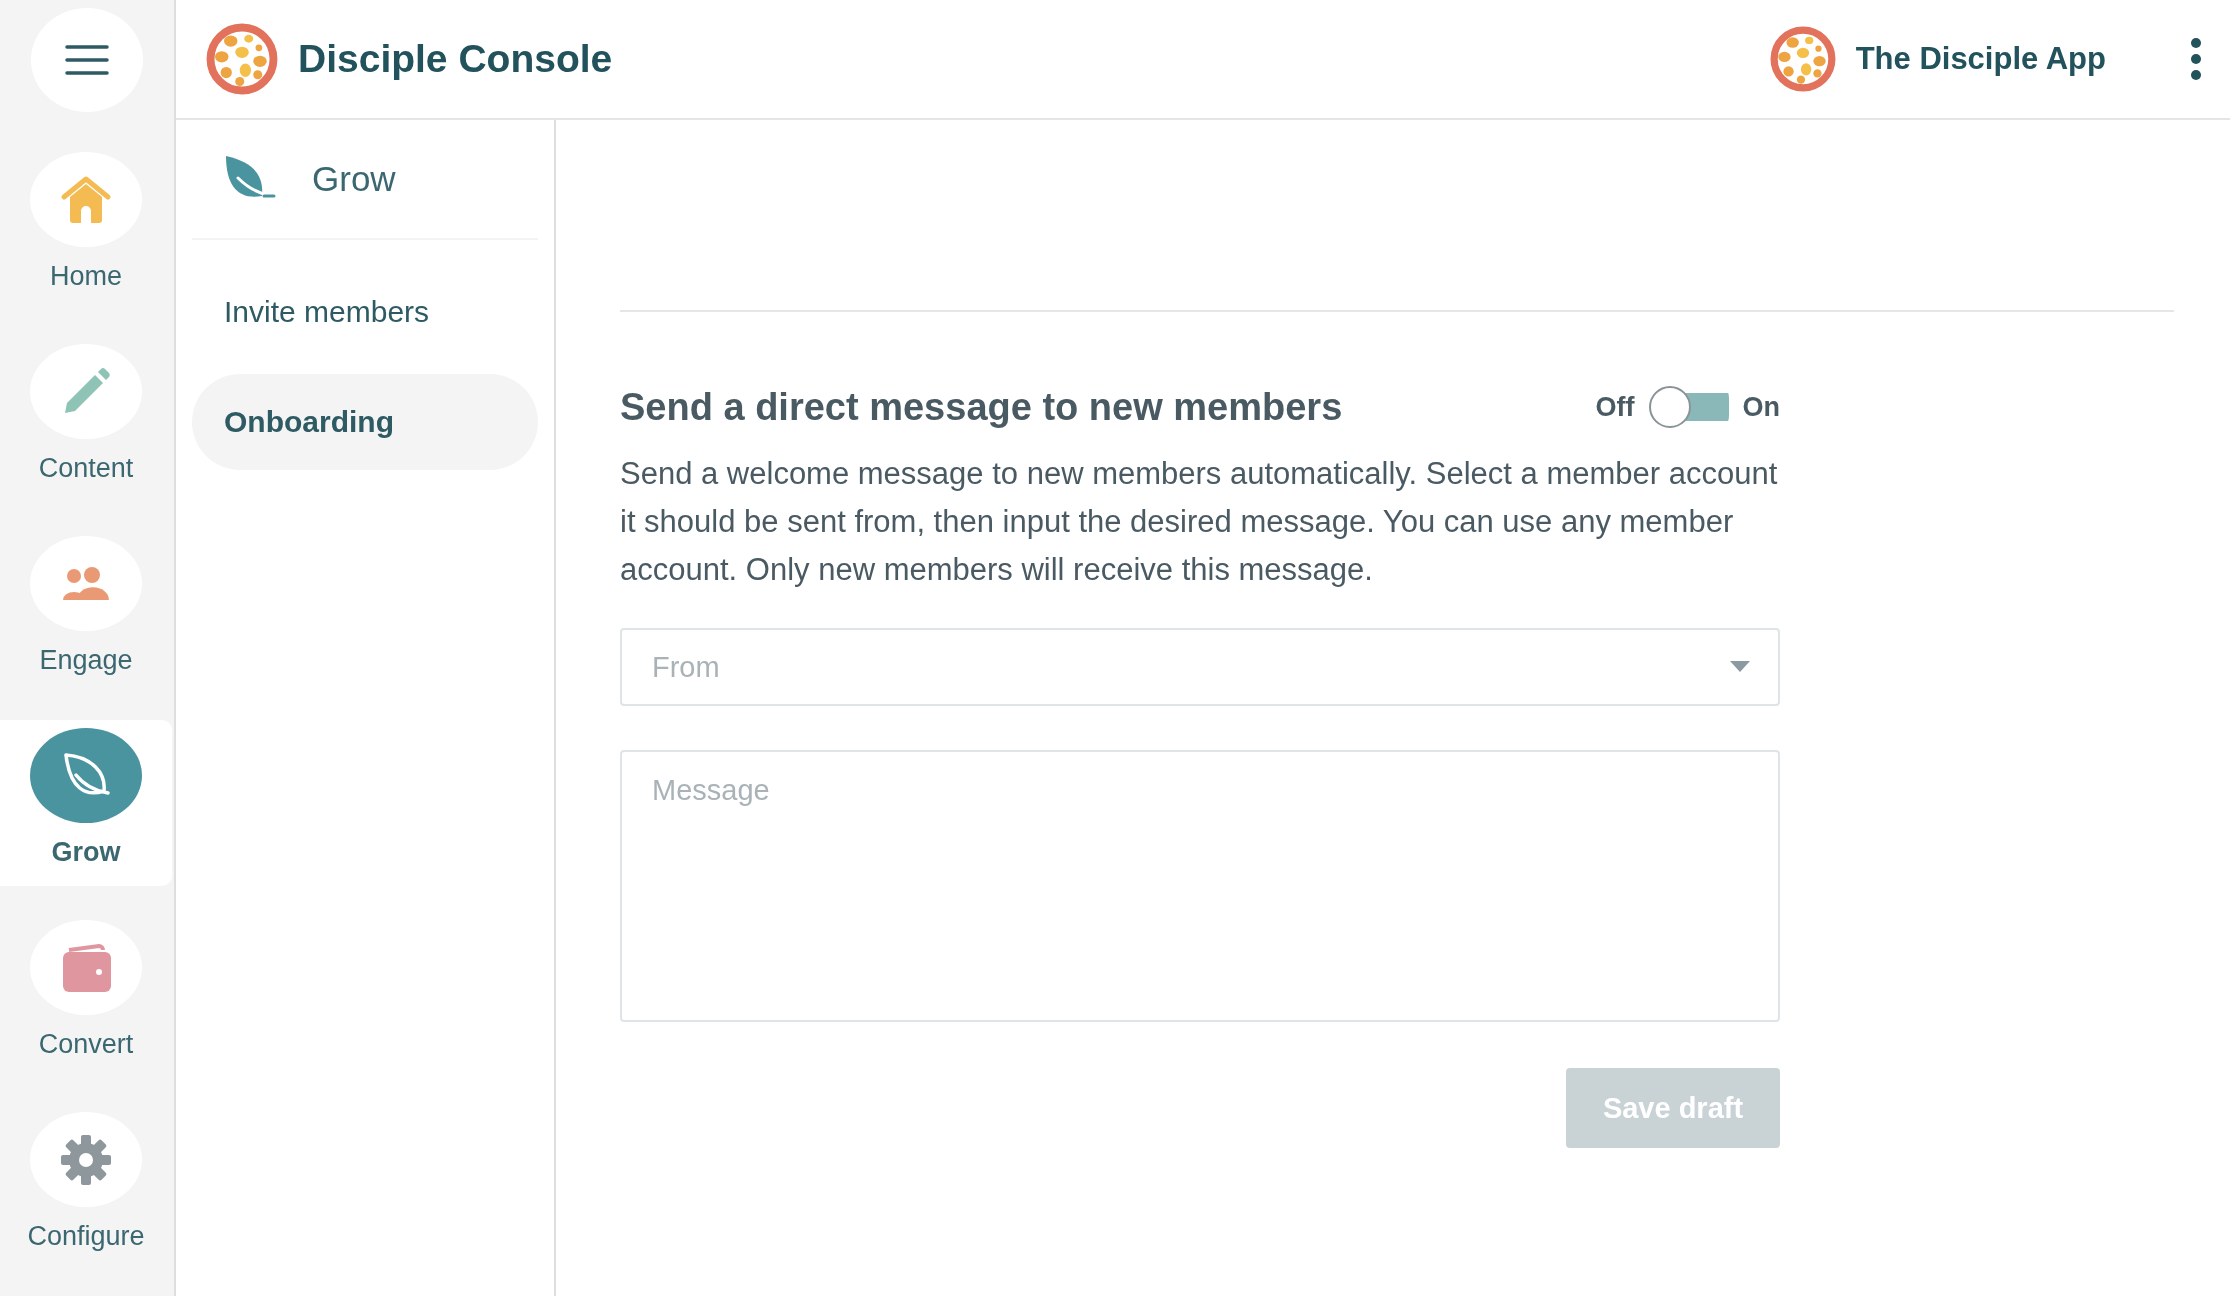  I want to click on app-name: The Disciple App, so click(1980, 59).